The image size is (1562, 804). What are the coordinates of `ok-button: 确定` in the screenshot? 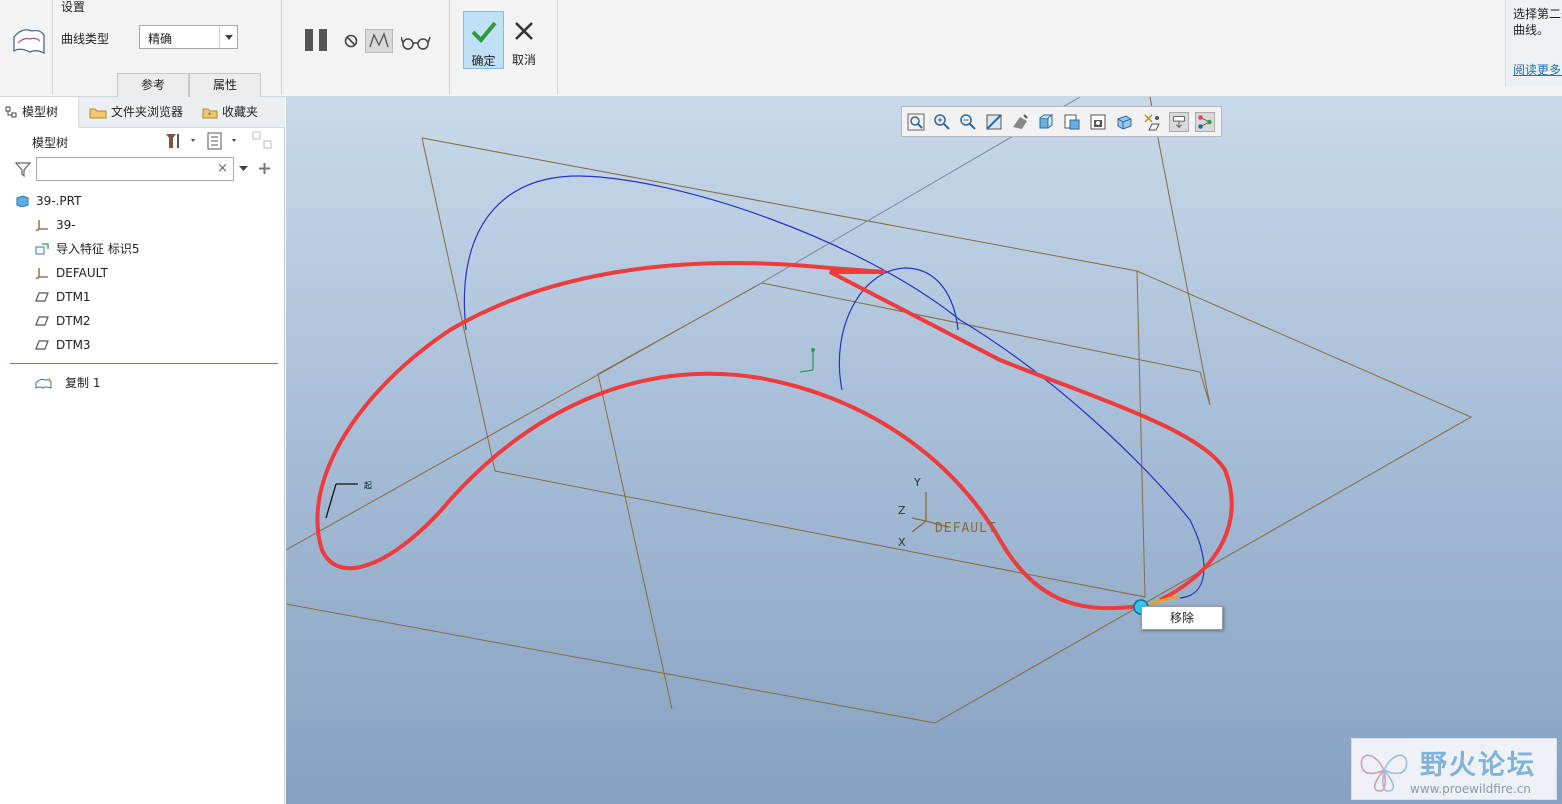 It's located at (483, 40).